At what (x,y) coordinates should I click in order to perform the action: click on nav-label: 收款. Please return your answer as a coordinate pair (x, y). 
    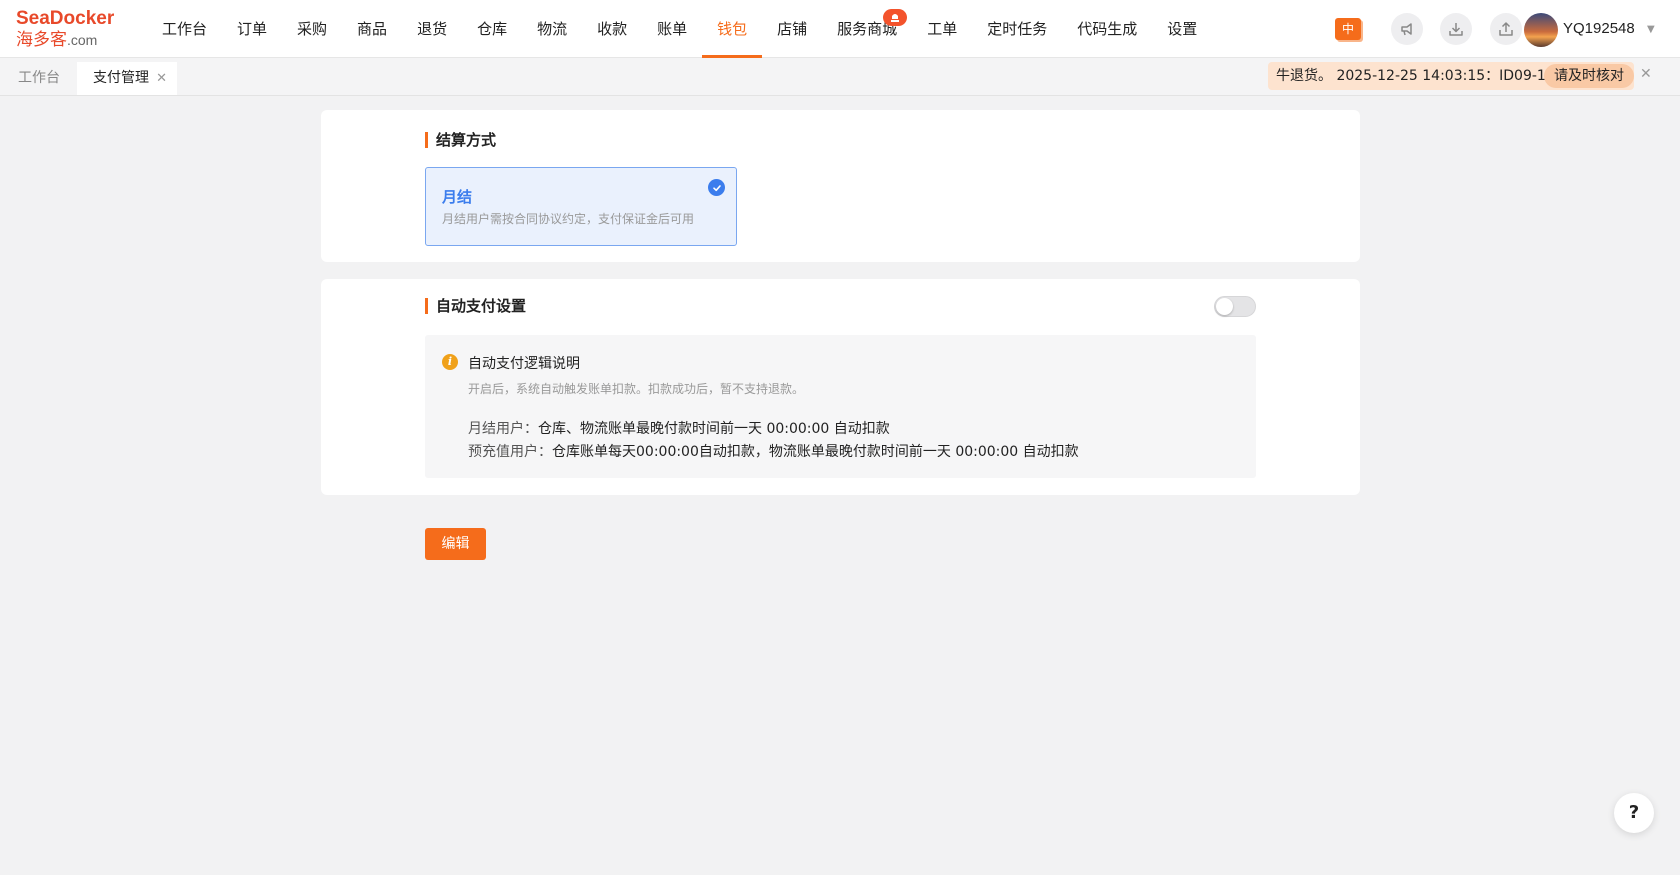
    Looking at the image, I should click on (612, 29).